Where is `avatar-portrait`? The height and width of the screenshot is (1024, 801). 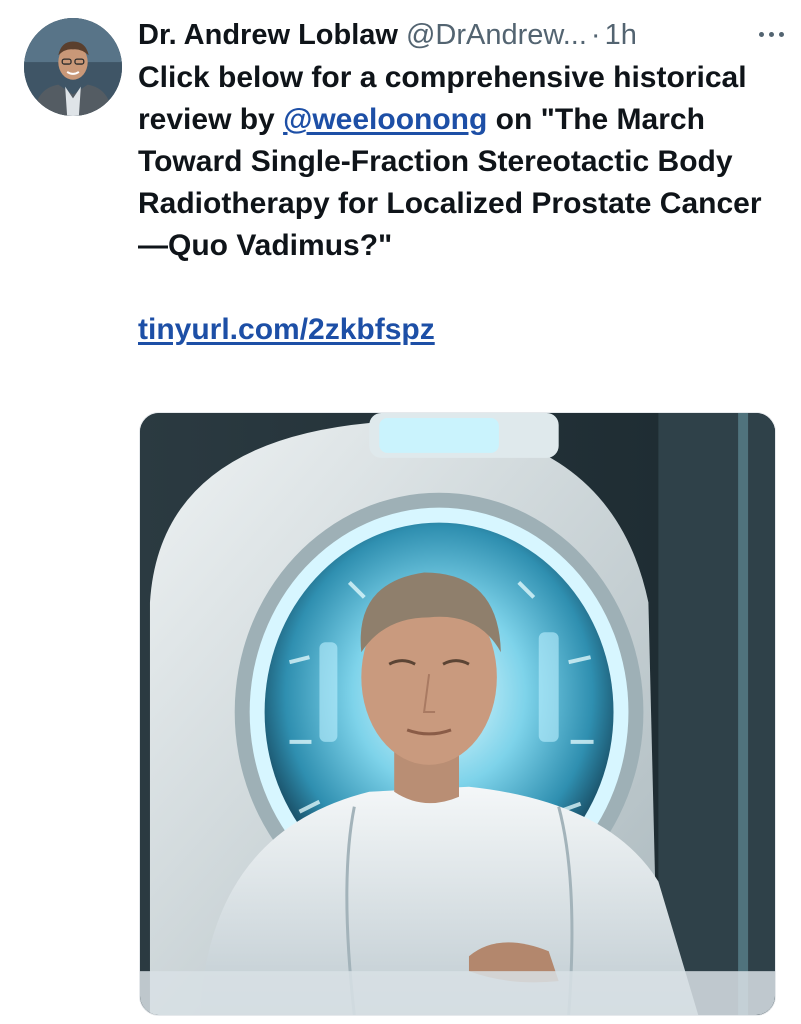
avatar-portrait is located at coordinates (73, 67).